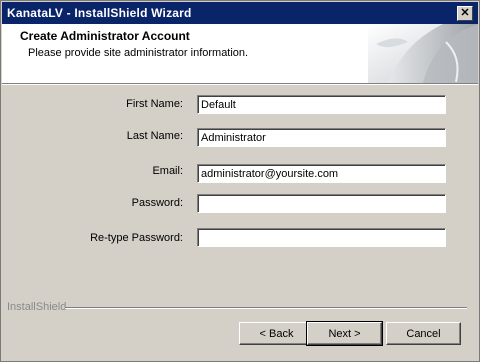 The width and height of the screenshot is (480, 362). I want to click on retype-password-label: Re-type Password:, so click(136, 238).